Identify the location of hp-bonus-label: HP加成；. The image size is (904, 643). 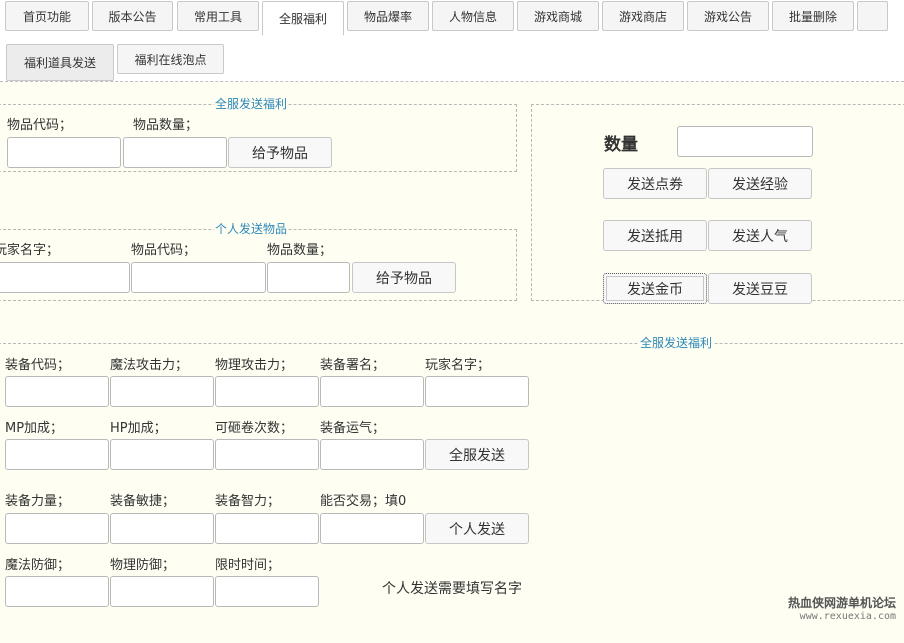
(138, 428).